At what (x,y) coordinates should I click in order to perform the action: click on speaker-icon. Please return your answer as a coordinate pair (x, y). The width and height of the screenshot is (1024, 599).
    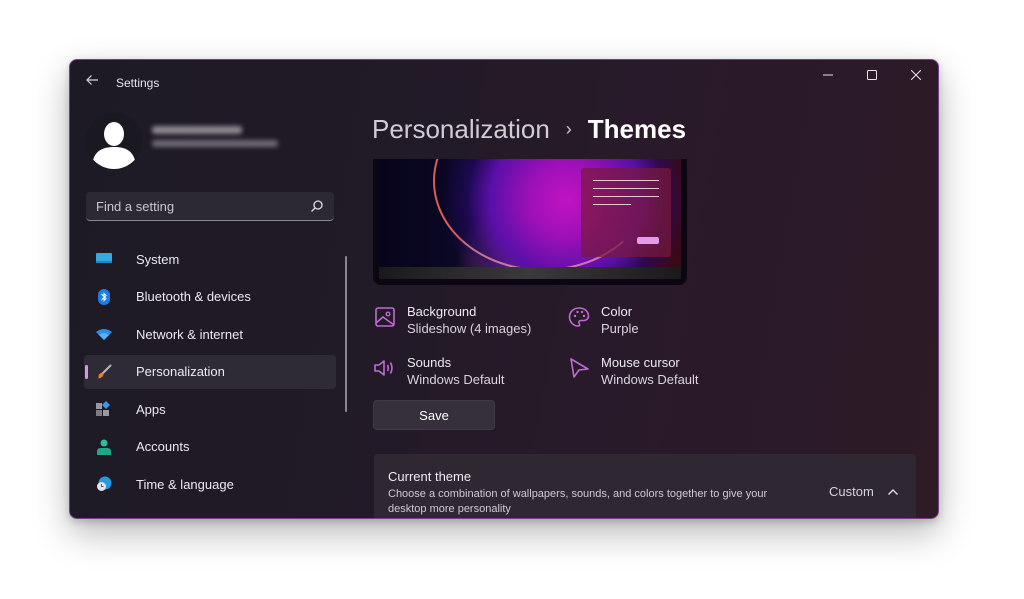
    Looking at the image, I should click on (383, 368).